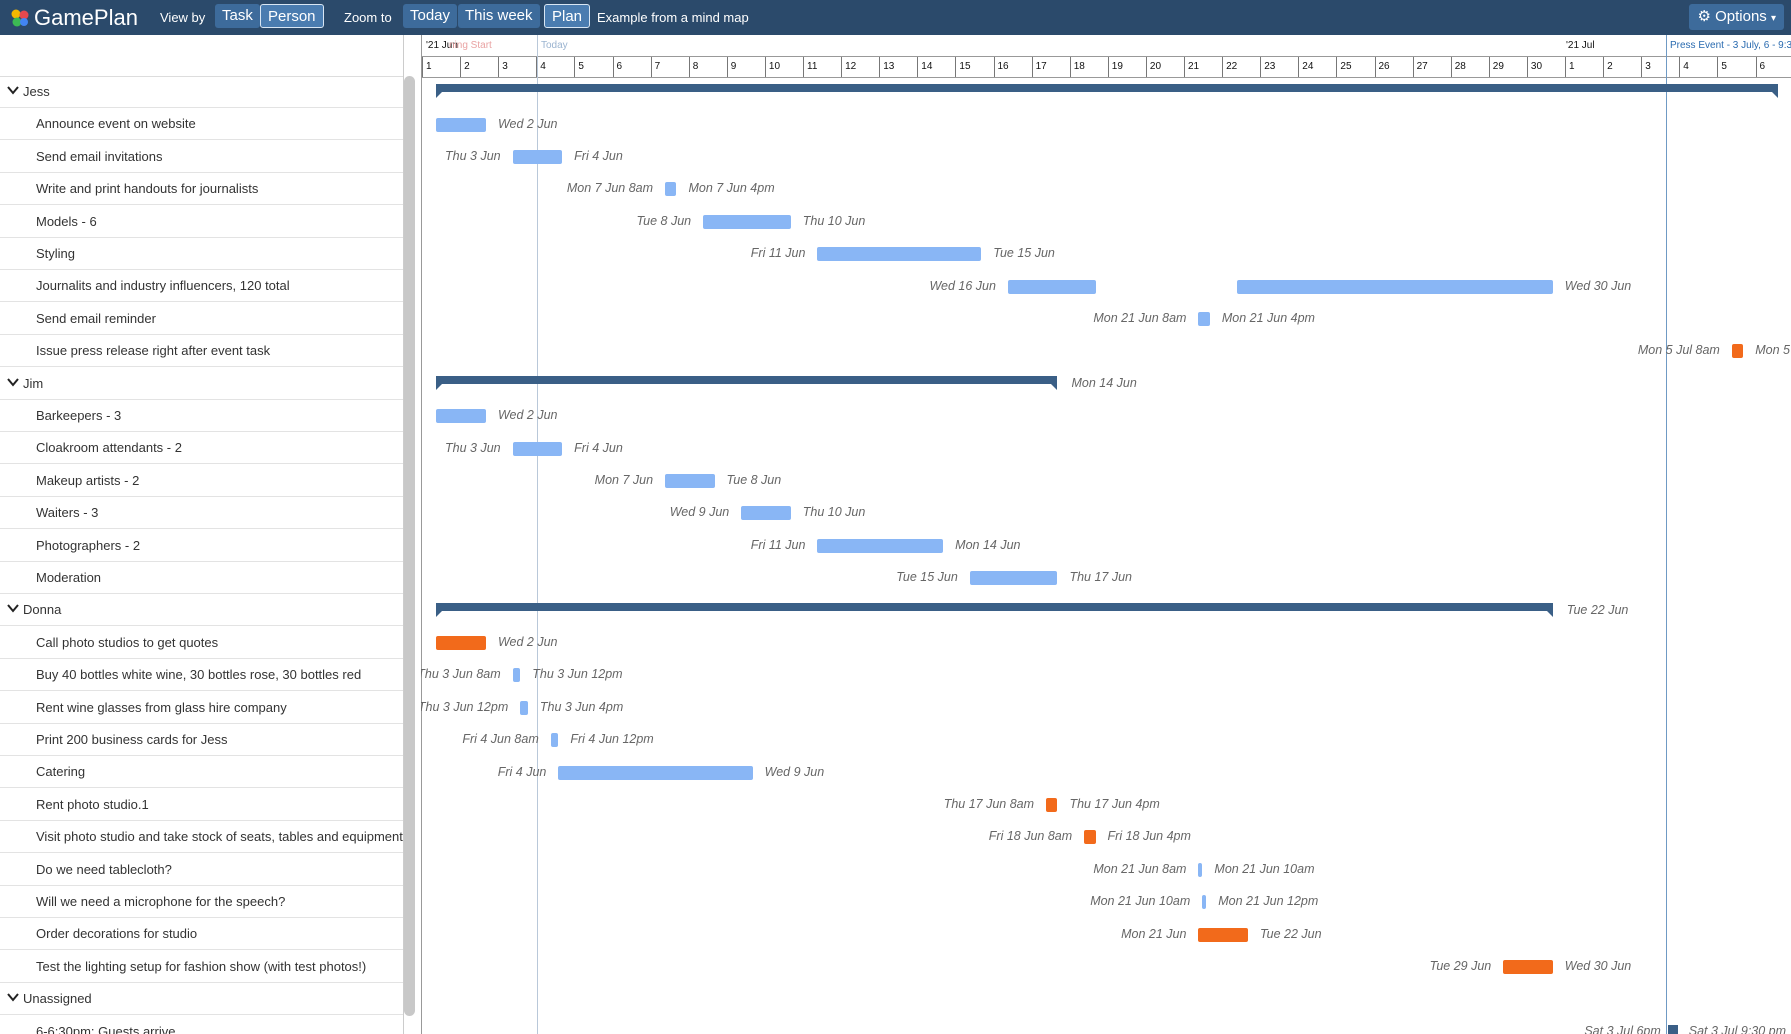  What do you see at coordinates (201, 157) in the screenshot?
I see `task-row: Send email invitations` at bounding box center [201, 157].